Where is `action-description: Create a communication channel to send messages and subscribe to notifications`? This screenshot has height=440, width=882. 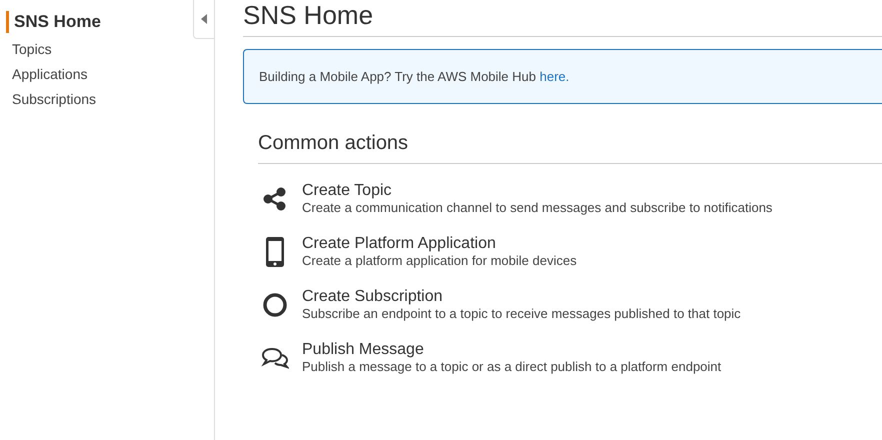
action-description: Create a communication channel to send messages and subscribe to notifications is located at coordinates (537, 208).